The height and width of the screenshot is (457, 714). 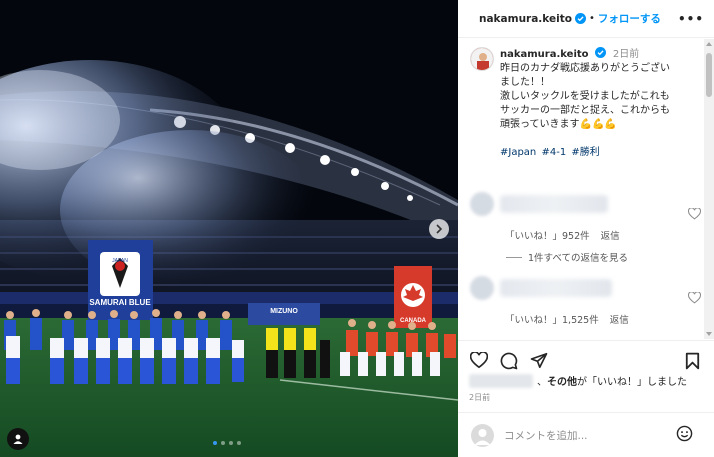 What do you see at coordinates (629, 18) in the screenshot?
I see `follow-button: フォローする` at bounding box center [629, 18].